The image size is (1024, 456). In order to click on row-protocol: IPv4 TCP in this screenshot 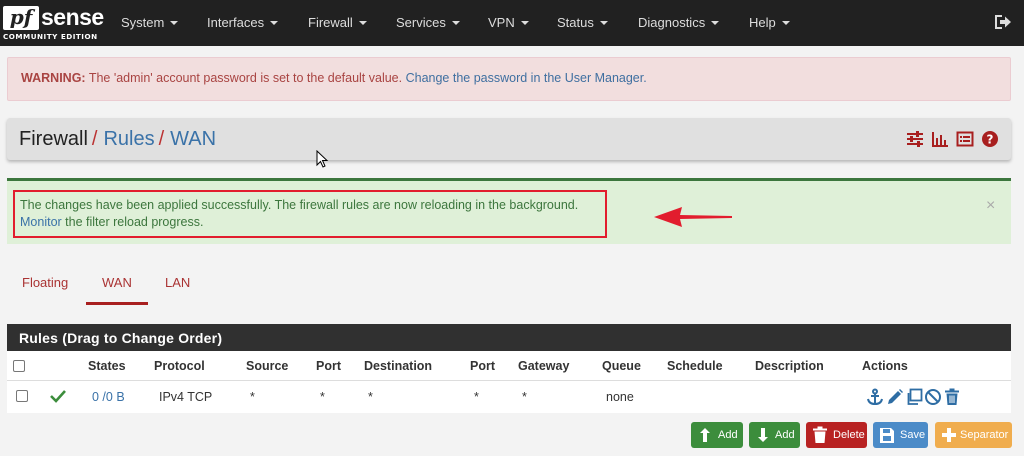, I will do `click(186, 397)`.